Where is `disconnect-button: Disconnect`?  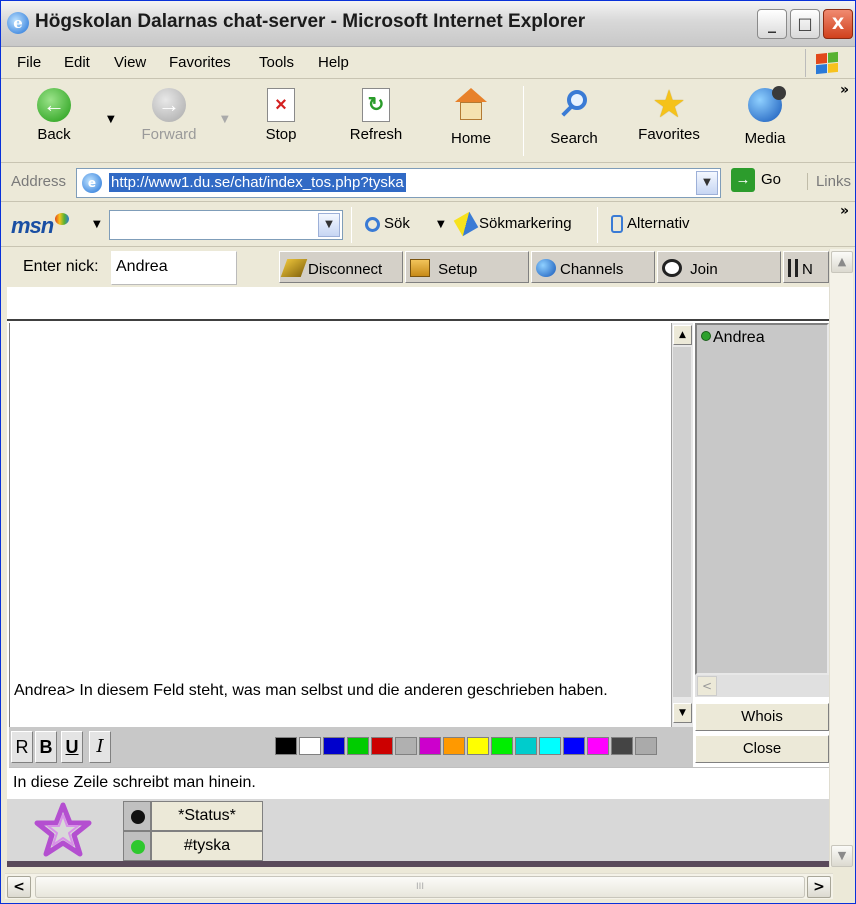 disconnect-button: Disconnect is located at coordinates (341, 267).